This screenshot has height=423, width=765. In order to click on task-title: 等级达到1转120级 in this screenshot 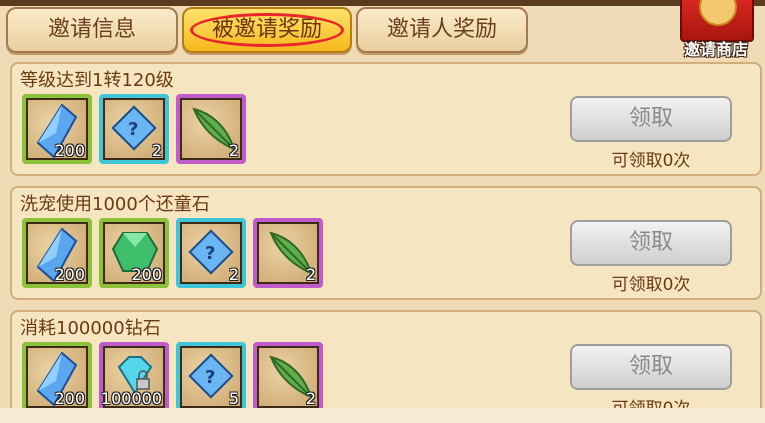, I will do `click(97, 80)`.